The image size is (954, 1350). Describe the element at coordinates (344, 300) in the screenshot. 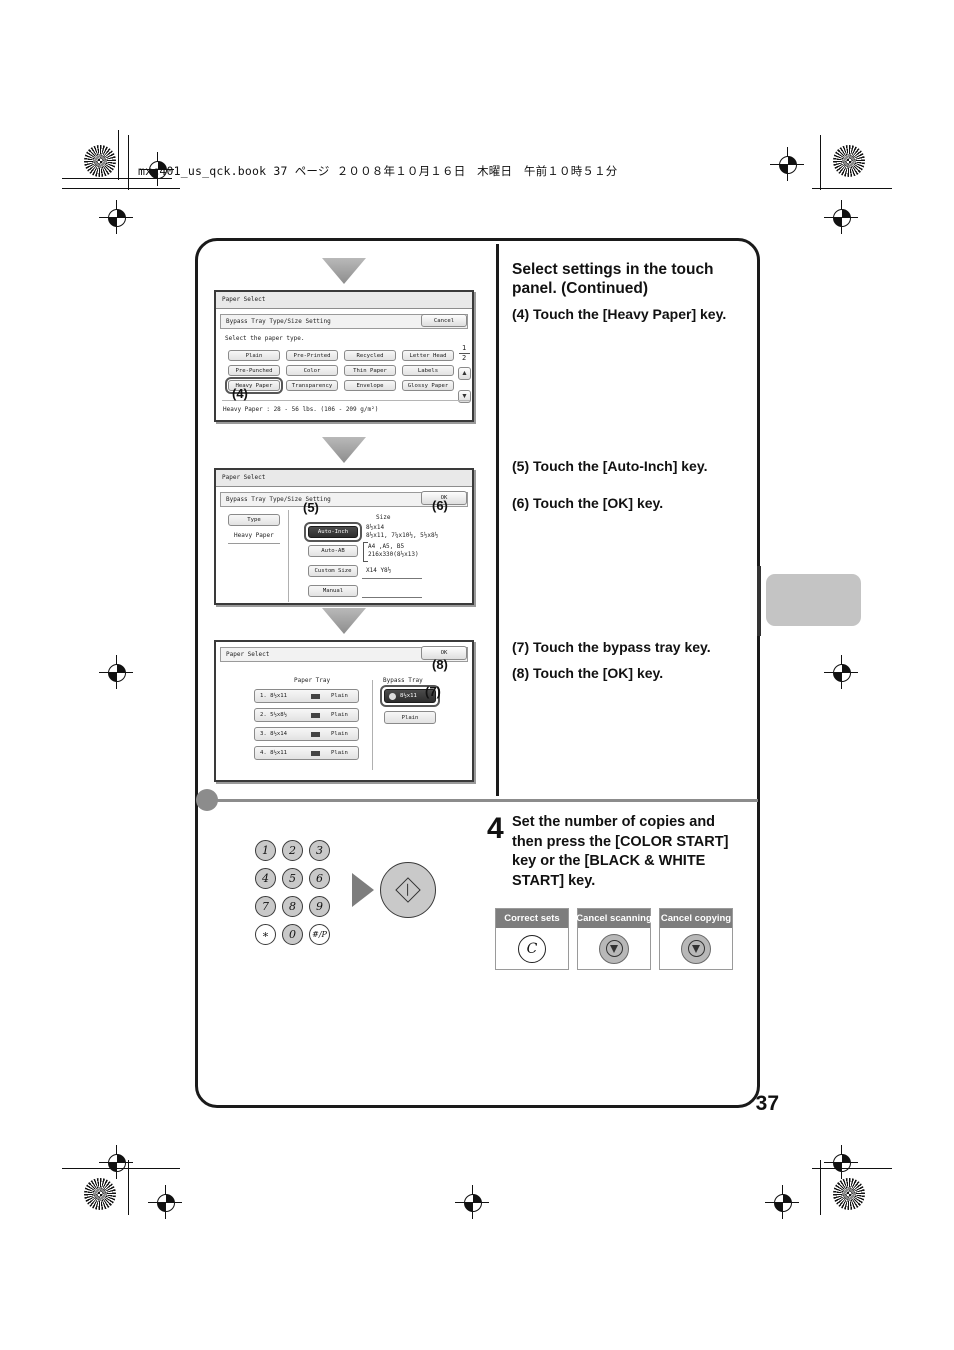

I see `panel1-title: Paper Select` at that location.